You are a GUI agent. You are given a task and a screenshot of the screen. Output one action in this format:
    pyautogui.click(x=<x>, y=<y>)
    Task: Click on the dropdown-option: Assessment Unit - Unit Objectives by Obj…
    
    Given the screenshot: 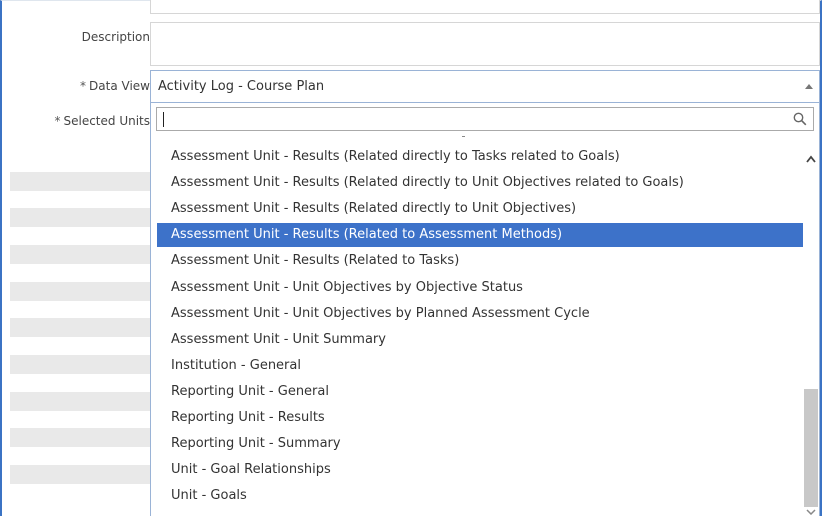 What is the action you would take?
    pyautogui.click(x=481, y=288)
    